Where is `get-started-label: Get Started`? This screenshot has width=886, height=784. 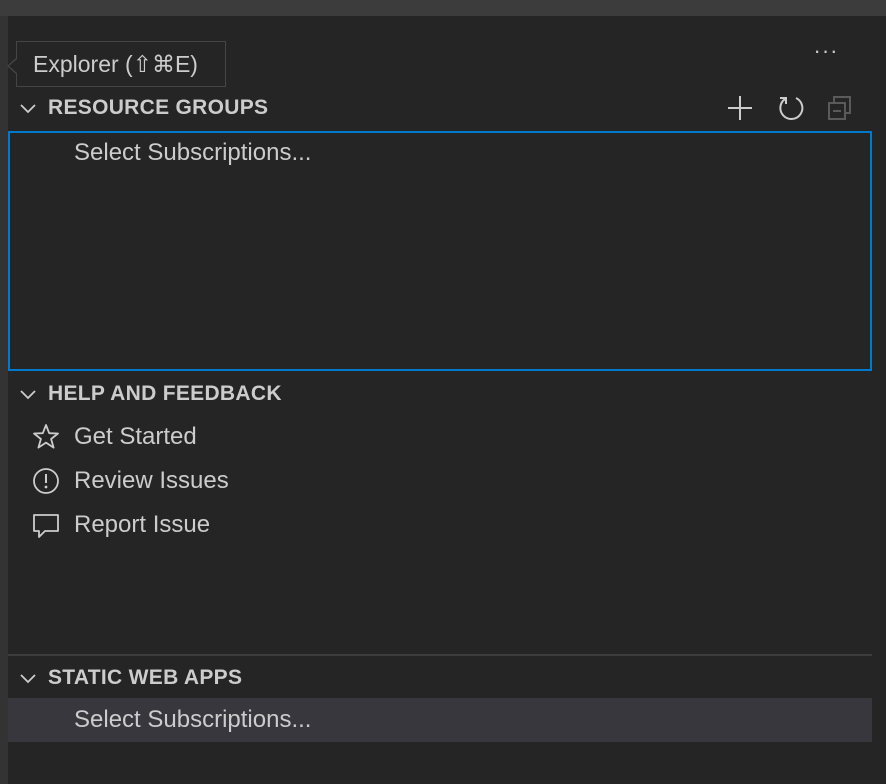 get-started-label: Get Started is located at coordinates (135, 436).